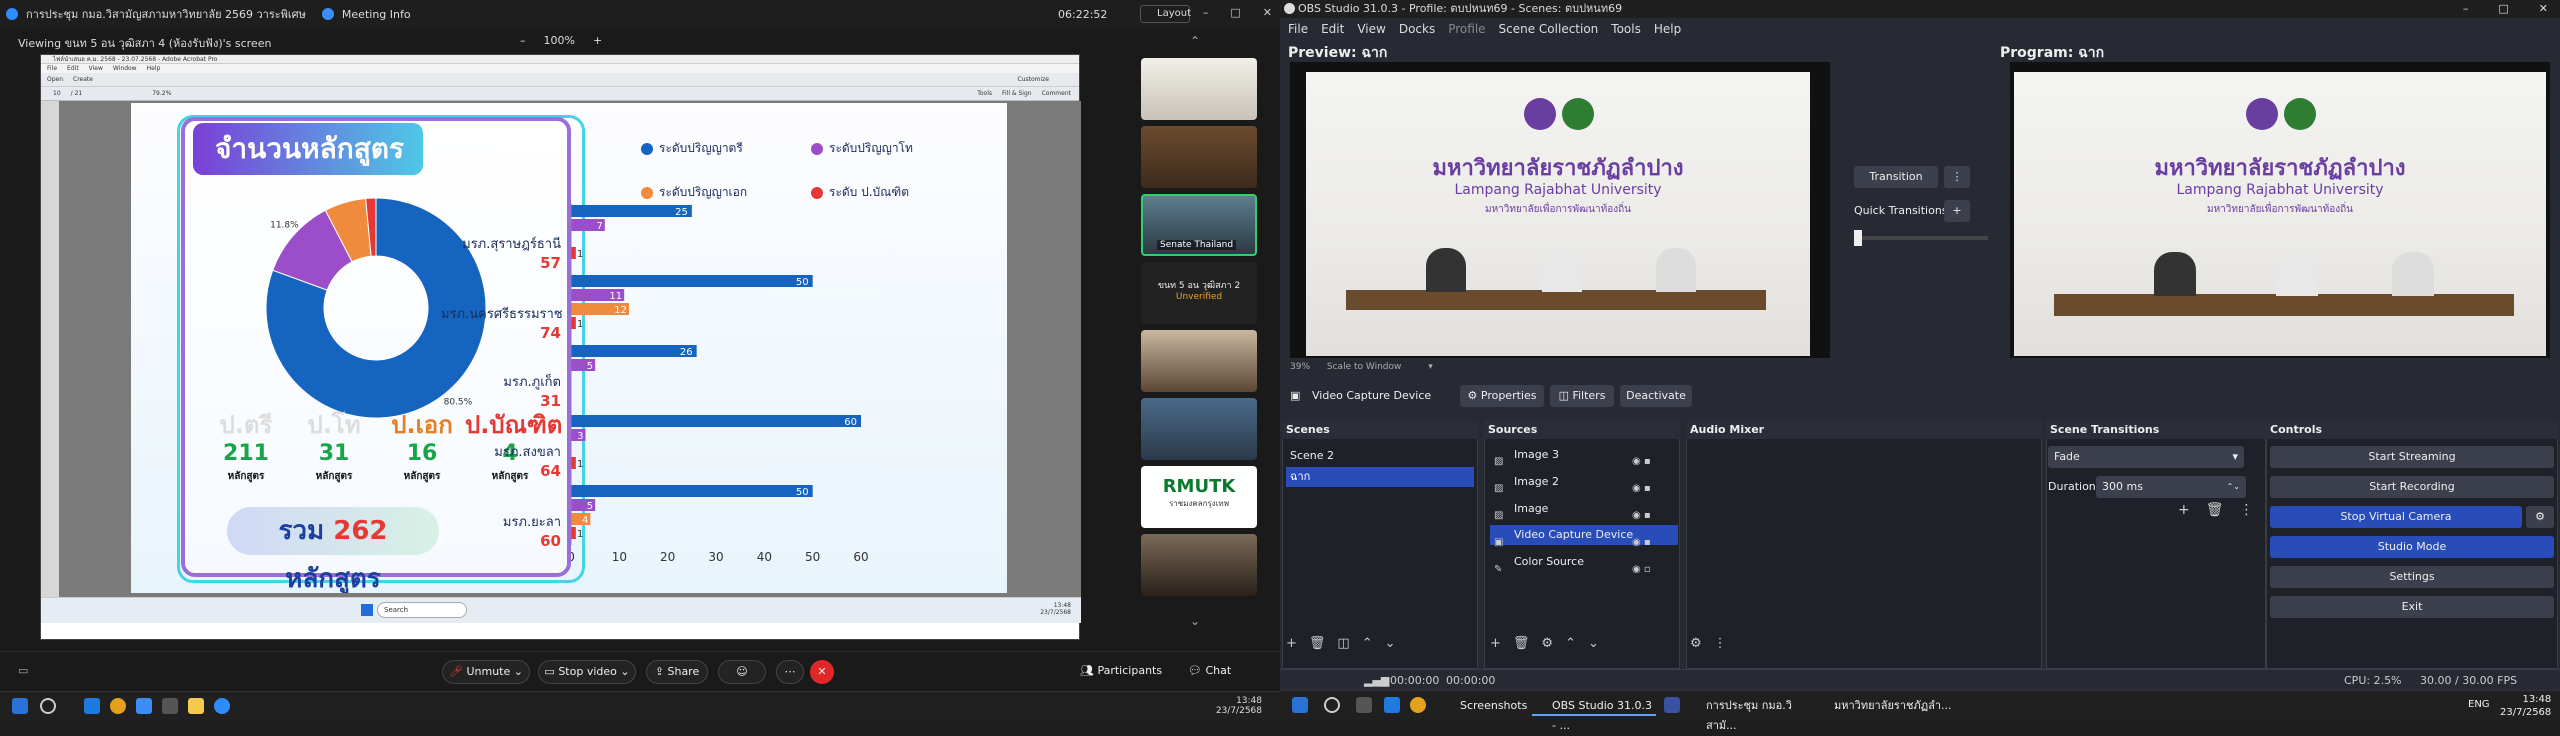 This screenshot has height=736, width=2560. What do you see at coordinates (1417, 29) in the screenshot?
I see `obs-menu-docks: Docks` at bounding box center [1417, 29].